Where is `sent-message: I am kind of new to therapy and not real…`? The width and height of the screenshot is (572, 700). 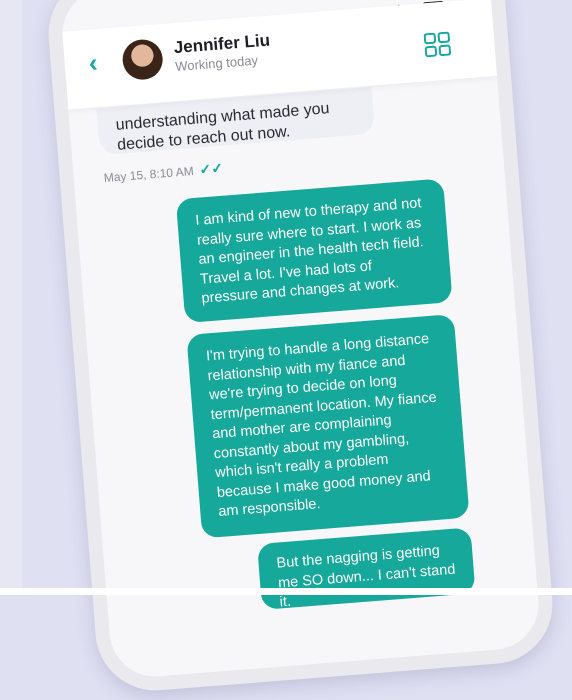
sent-message: I am kind of new to therapy and not real… is located at coordinates (314, 251).